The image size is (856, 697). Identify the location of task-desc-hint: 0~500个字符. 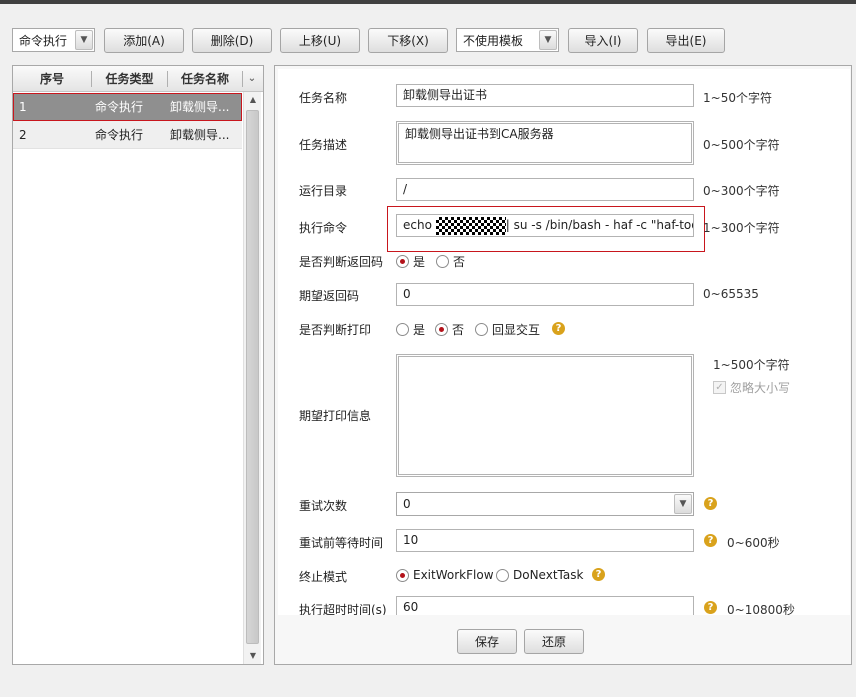
(741, 145).